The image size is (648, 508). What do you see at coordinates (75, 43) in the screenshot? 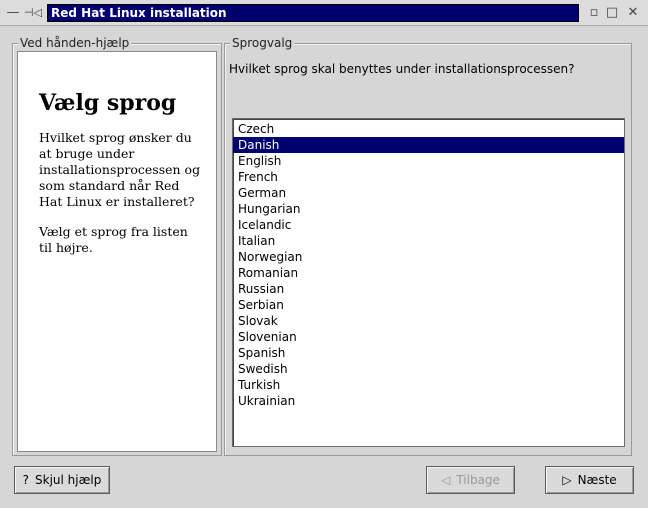
I see `help-frame-legend: Ved hånden-hjælp` at bounding box center [75, 43].